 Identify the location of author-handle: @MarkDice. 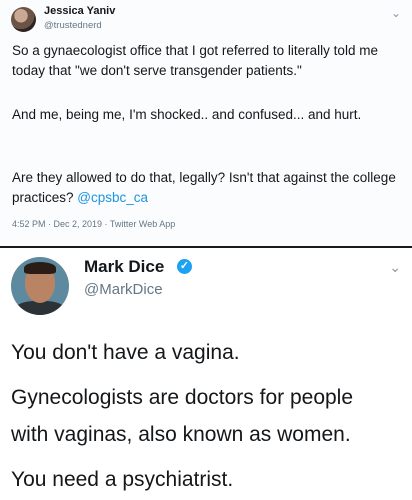
(123, 289).